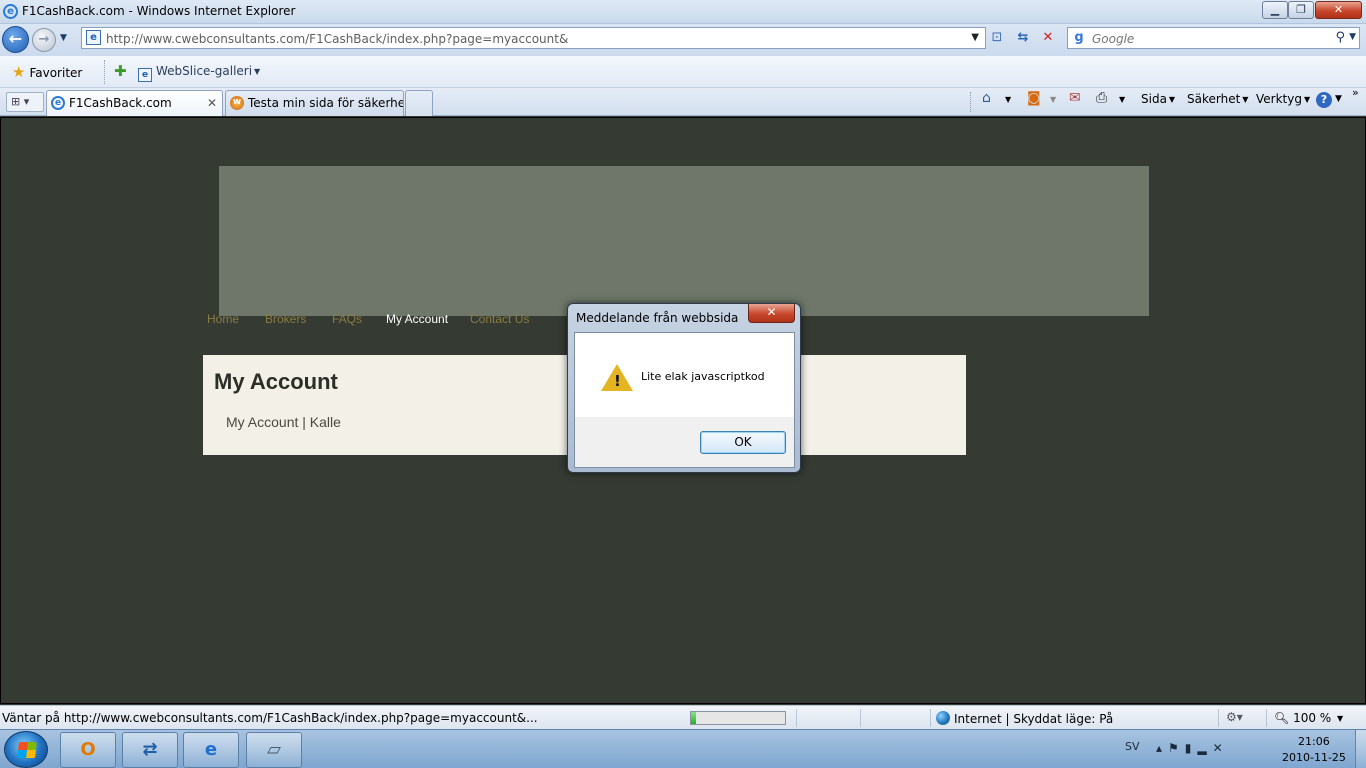 The image size is (1366, 768). I want to click on feeds-dropdown-icon: ▼, so click(1053, 99).